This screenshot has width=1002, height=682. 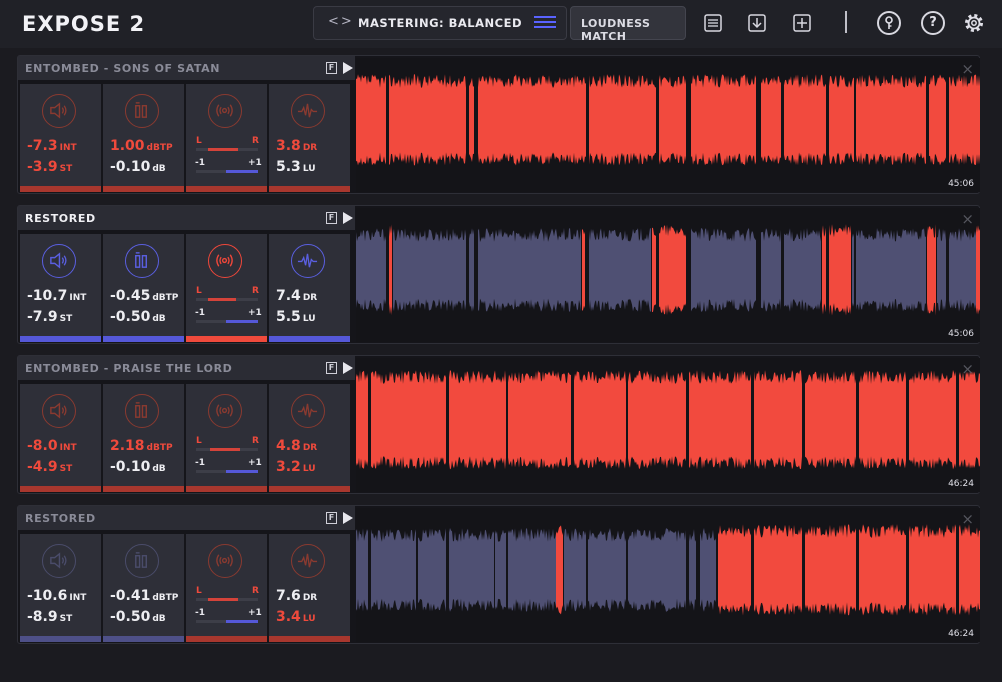 I want to click on add-file-icon, so click(x=802, y=23).